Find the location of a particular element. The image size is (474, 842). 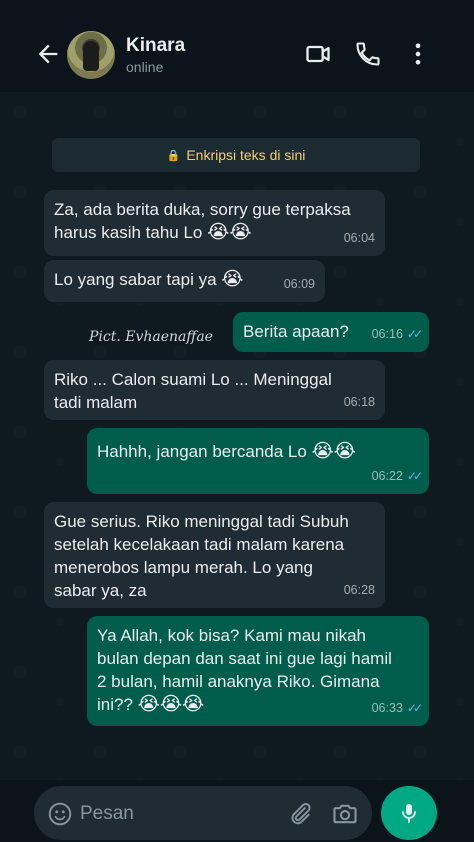

emoji-icon is located at coordinates (60, 814).